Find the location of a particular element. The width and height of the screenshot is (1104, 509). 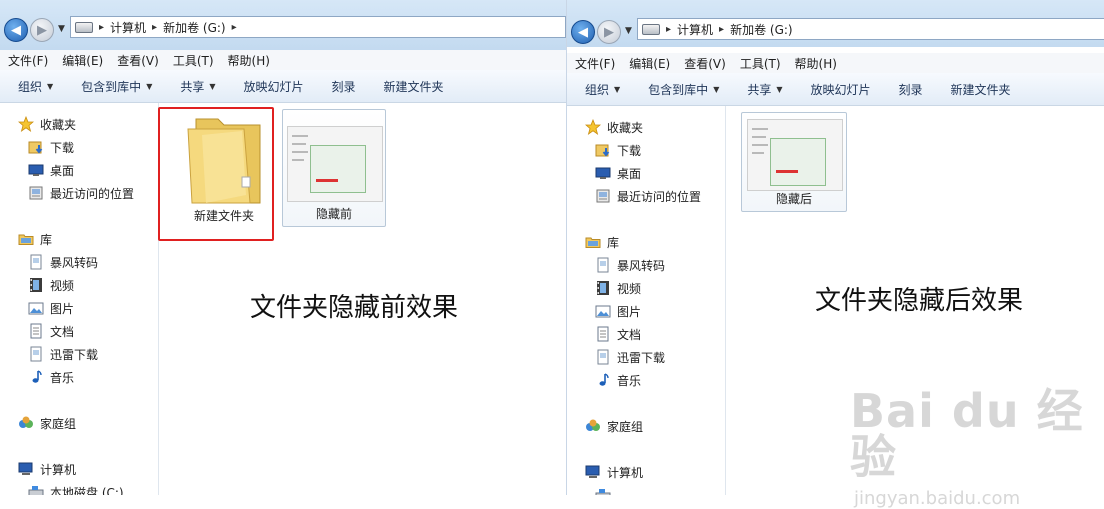

file-tile-after: 隐藏后 is located at coordinates (794, 162).